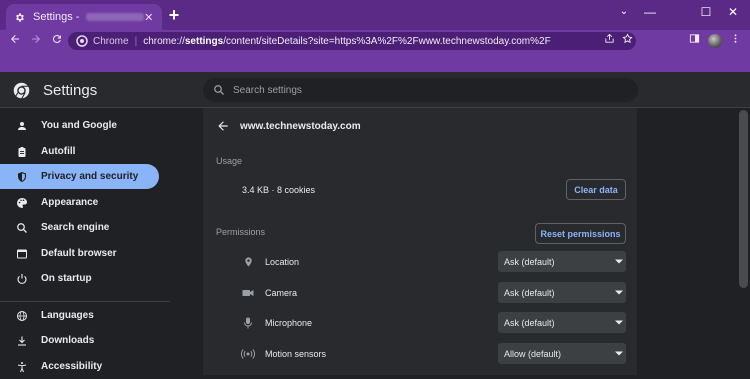 Image resolution: width=750 pixels, height=379 pixels. Describe the element at coordinates (75, 227) in the screenshot. I see `sidebar-item-label: Search engine` at that location.